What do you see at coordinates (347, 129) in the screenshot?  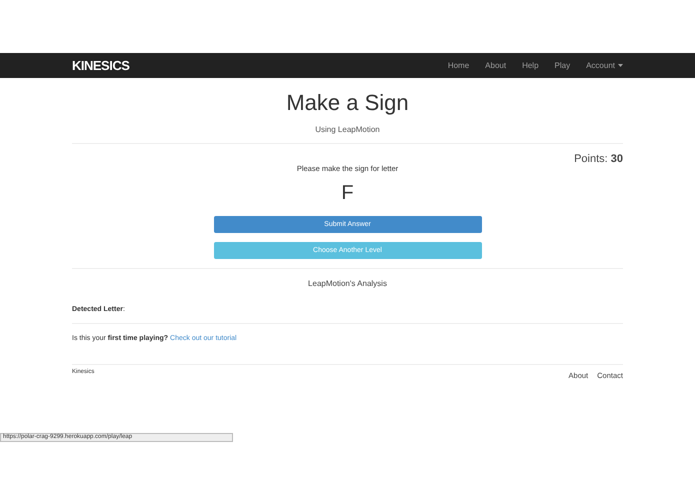 I see `page-subtitle: Using LeapMotion` at bounding box center [347, 129].